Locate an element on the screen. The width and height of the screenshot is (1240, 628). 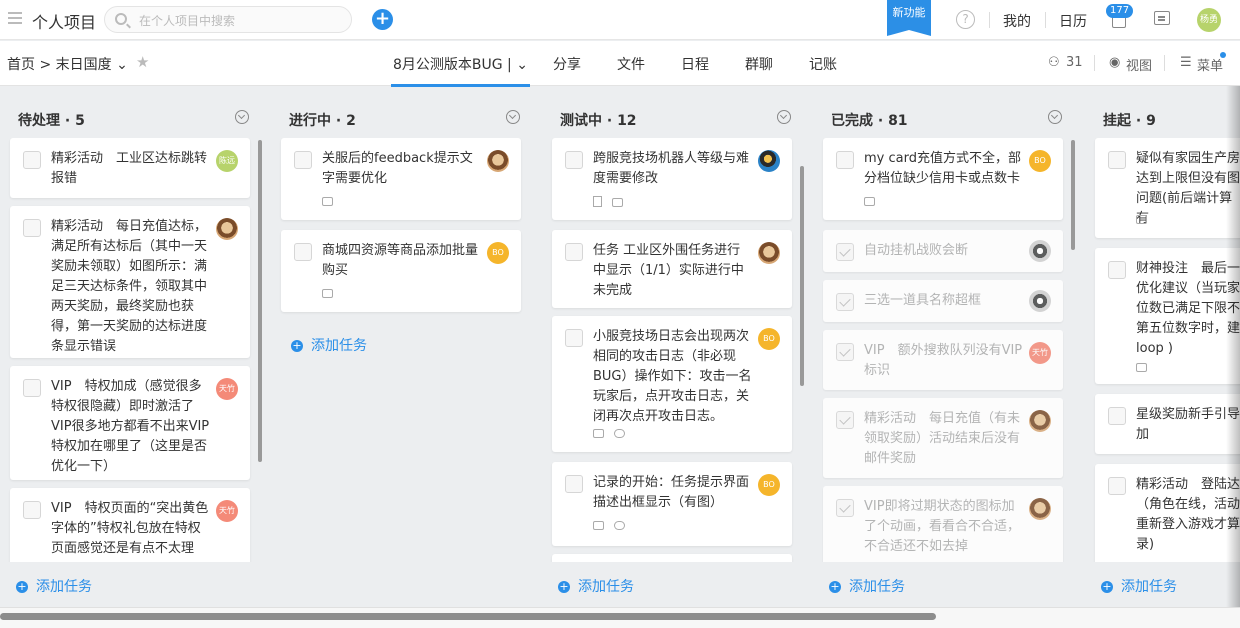
horizontal-scrollbar is located at coordinates (620, 617).